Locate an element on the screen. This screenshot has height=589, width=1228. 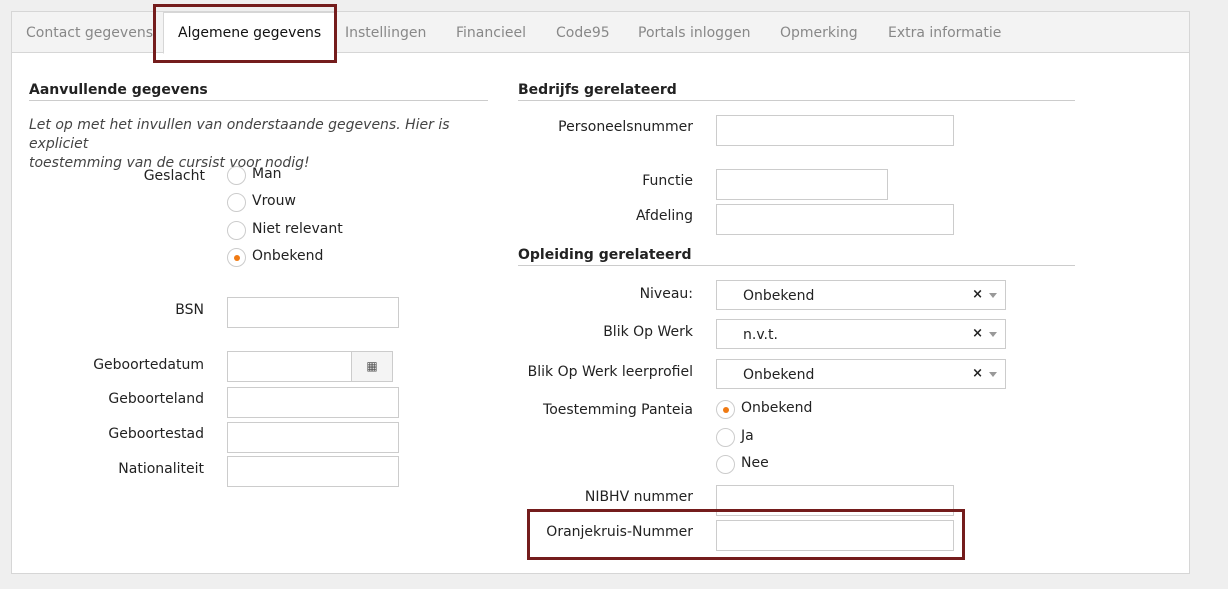
nibhv-input is located at coordinates (835, 500).